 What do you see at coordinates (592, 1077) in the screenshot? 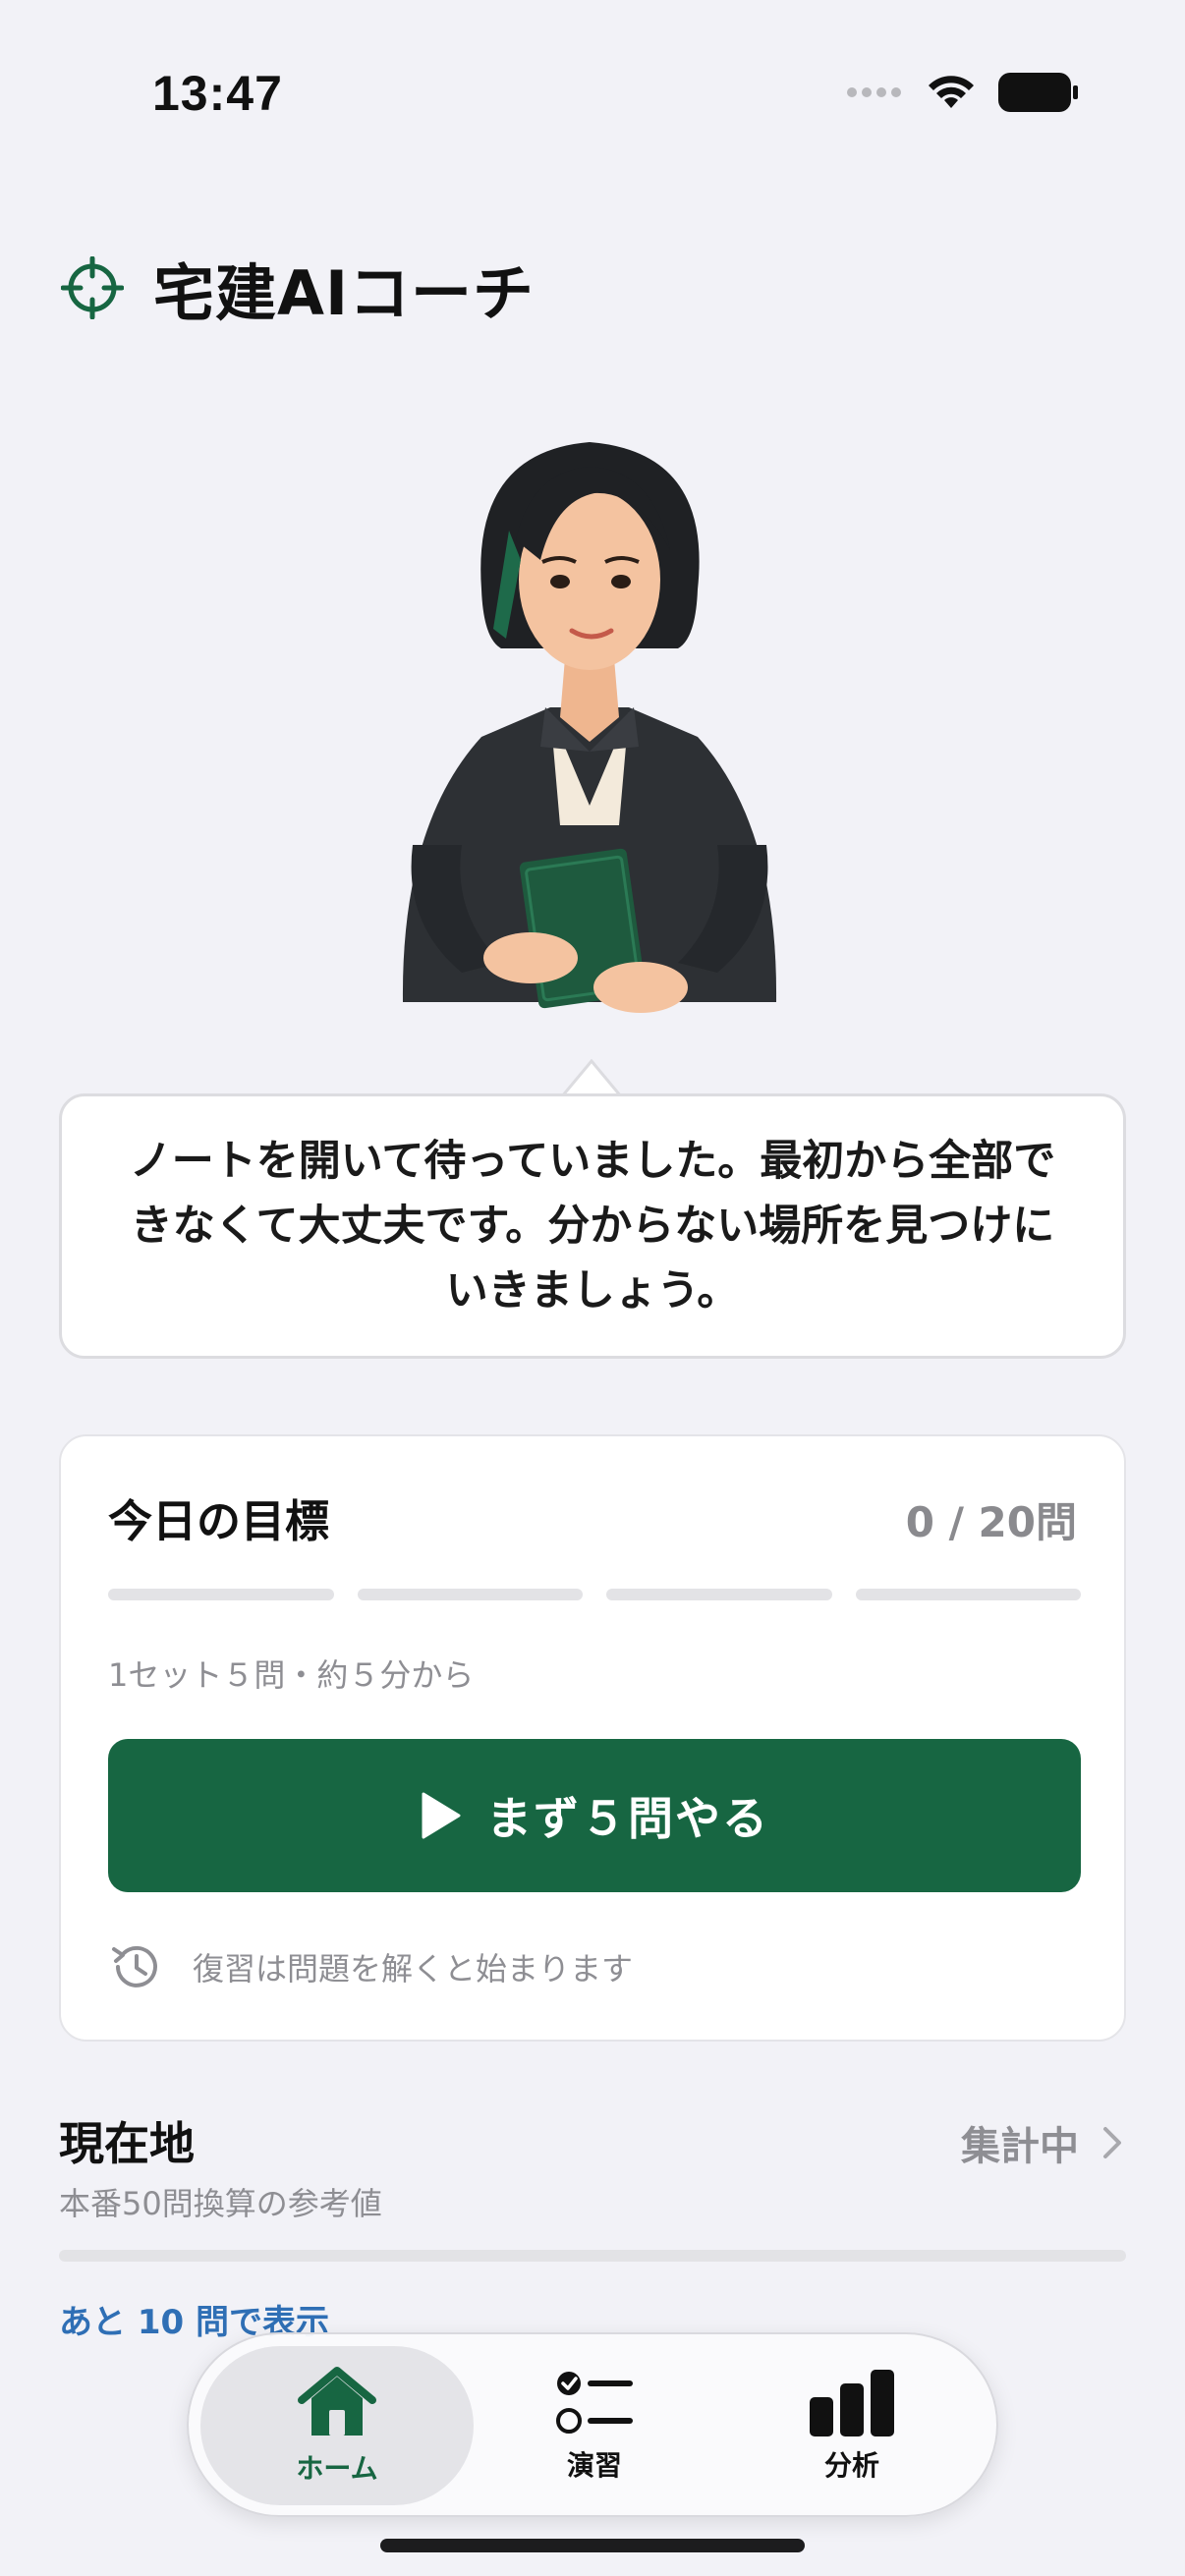
I see `bubble-tail` at bounding box center [592, 1077].